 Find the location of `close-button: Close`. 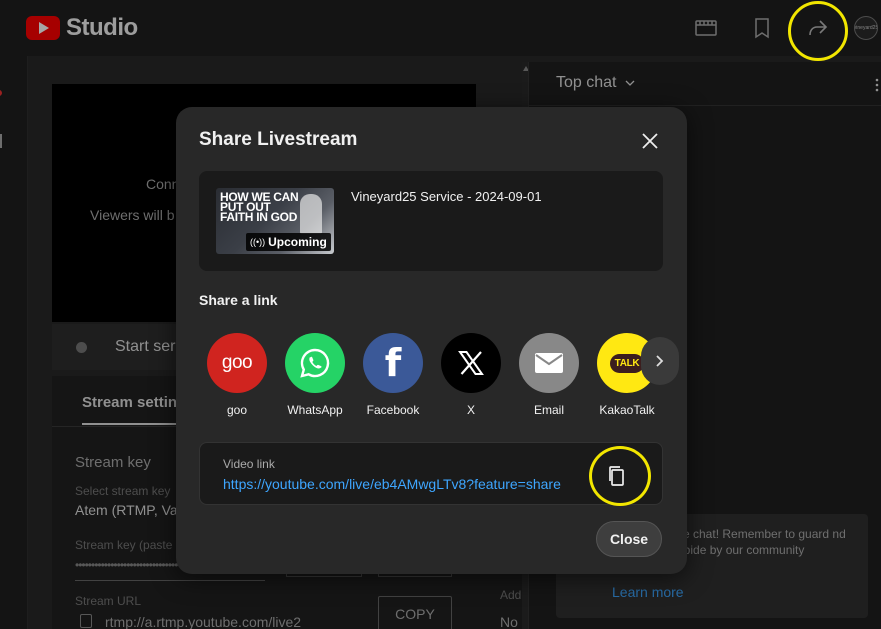

close-button: Close is located at coordinates (629, 539).